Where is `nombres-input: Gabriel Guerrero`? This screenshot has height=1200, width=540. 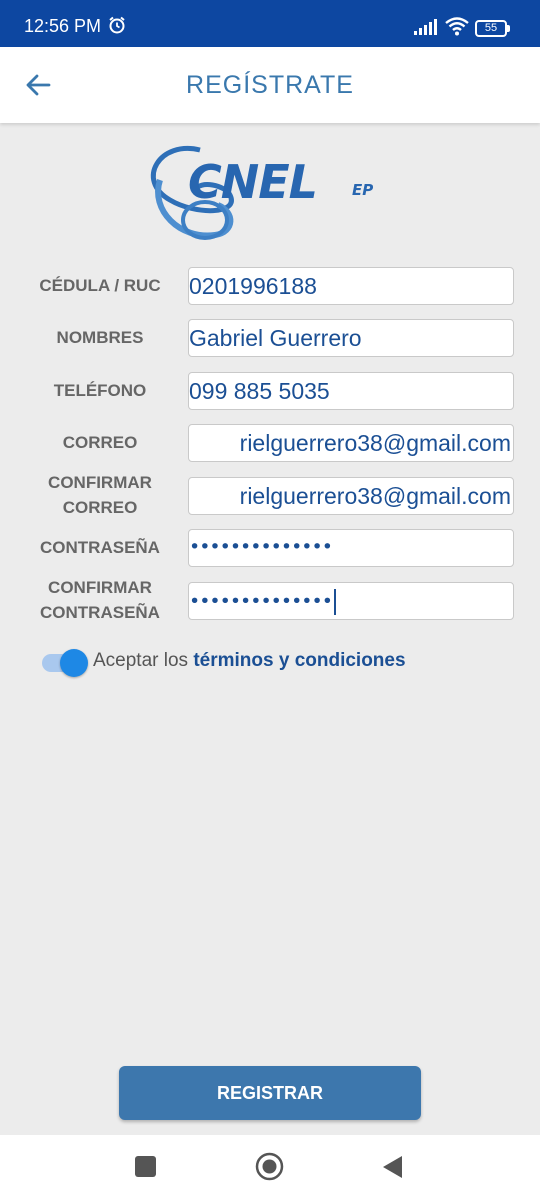 nombres-input: Gabriel Guerrero is located at coordinates (351, 338).